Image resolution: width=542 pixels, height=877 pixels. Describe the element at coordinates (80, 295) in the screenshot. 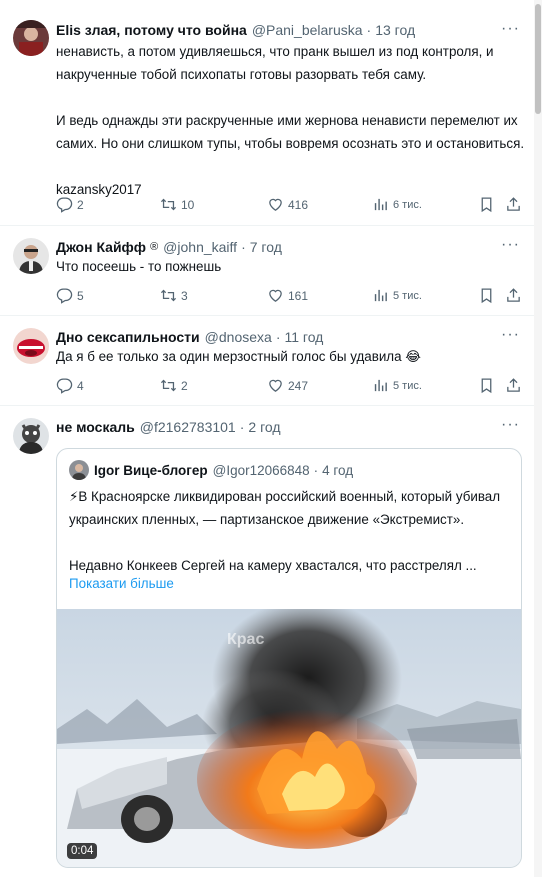

I see `reply-count: 5` at that location.